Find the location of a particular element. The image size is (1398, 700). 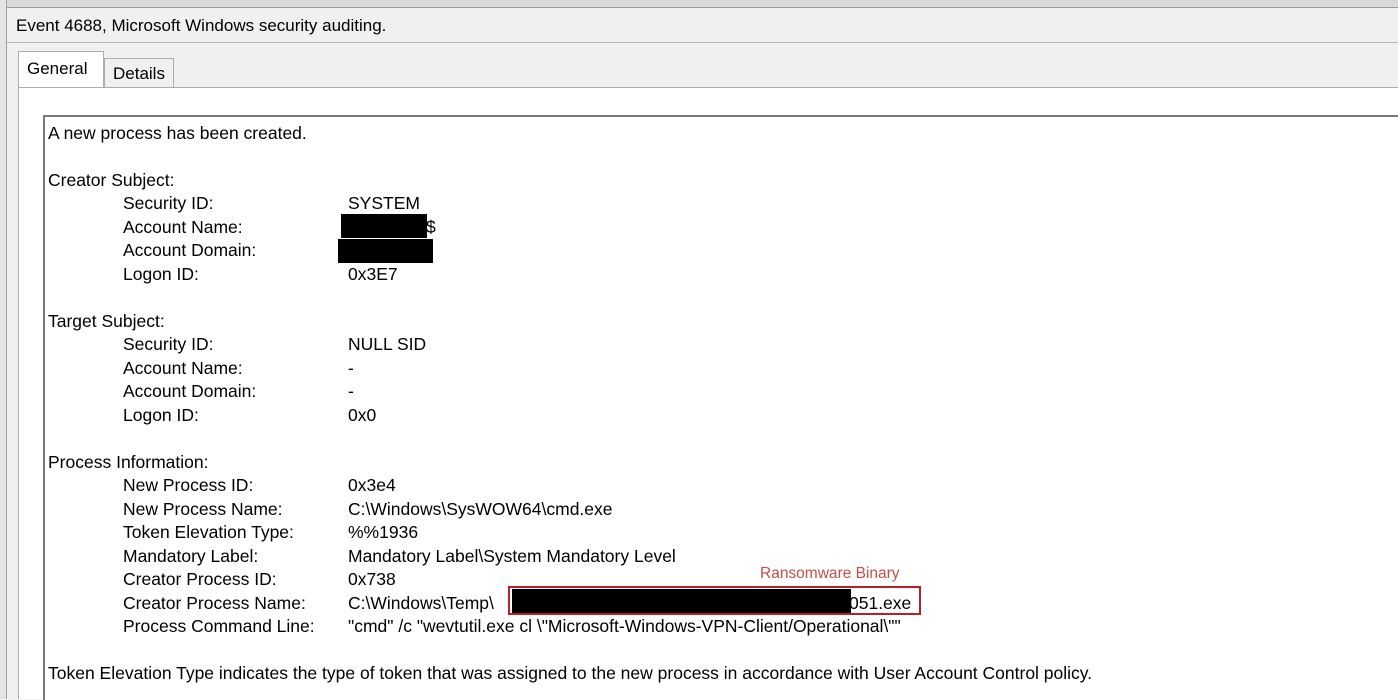

creator-account-name-label: Account Name: is located at coordinates (183, 227).